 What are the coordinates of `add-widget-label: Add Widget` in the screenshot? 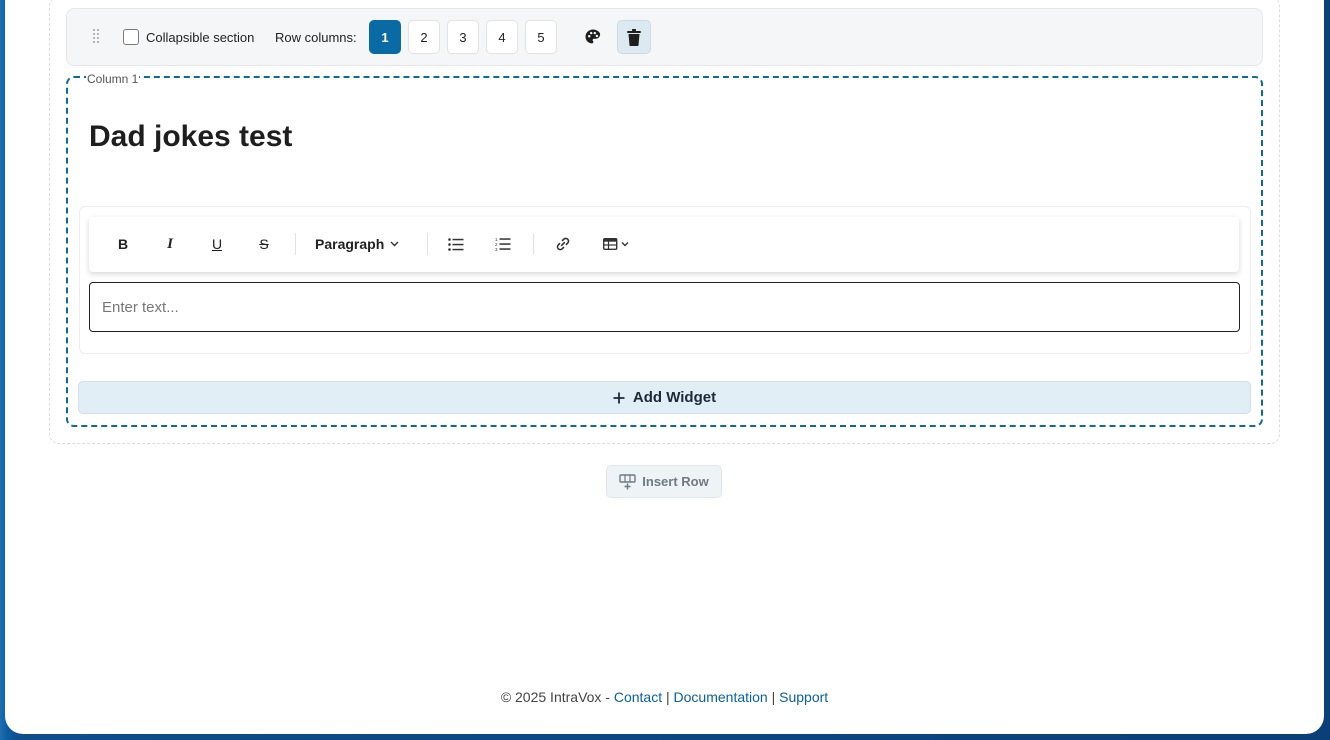 It's located at (674, 397).